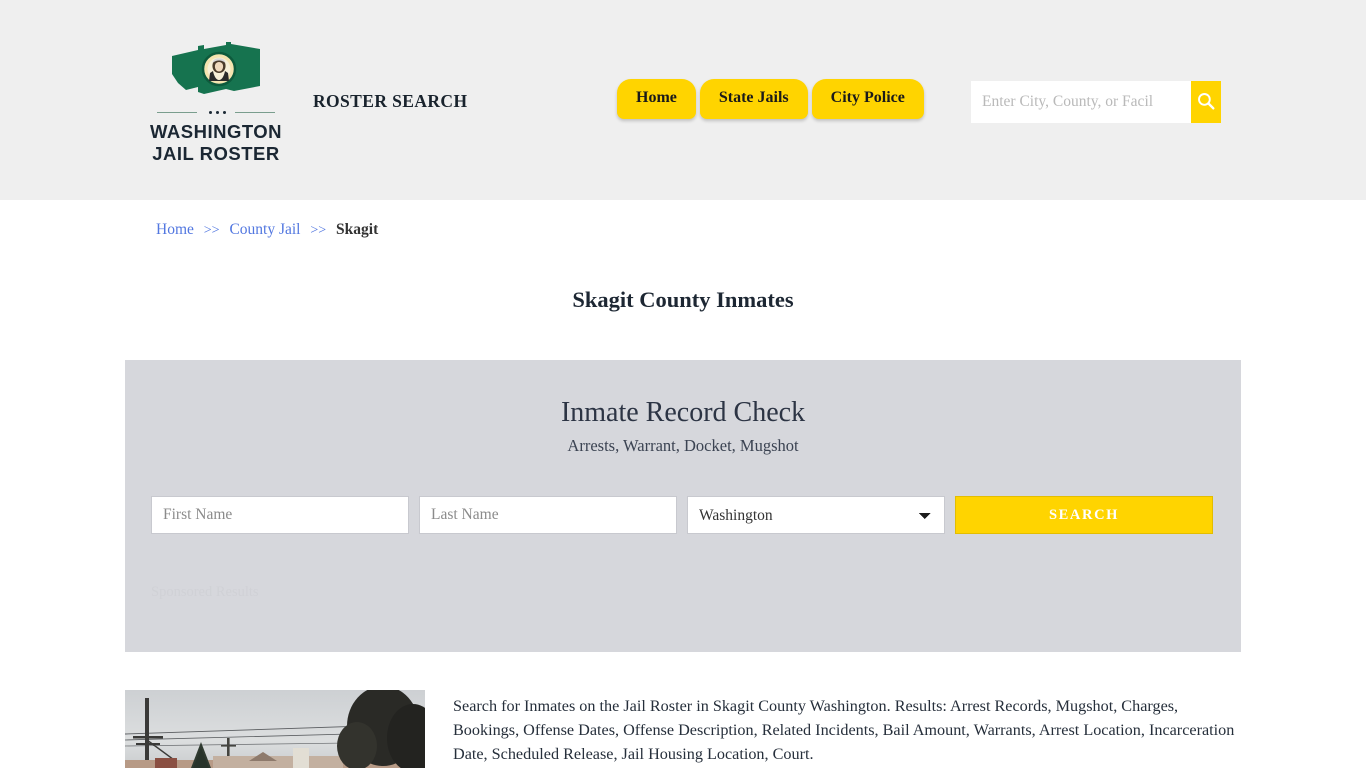  Describe the element at coordinates (264, 229) in the screenshot. I see `breadcrumb-item-county-jail: County Jail` at that location.